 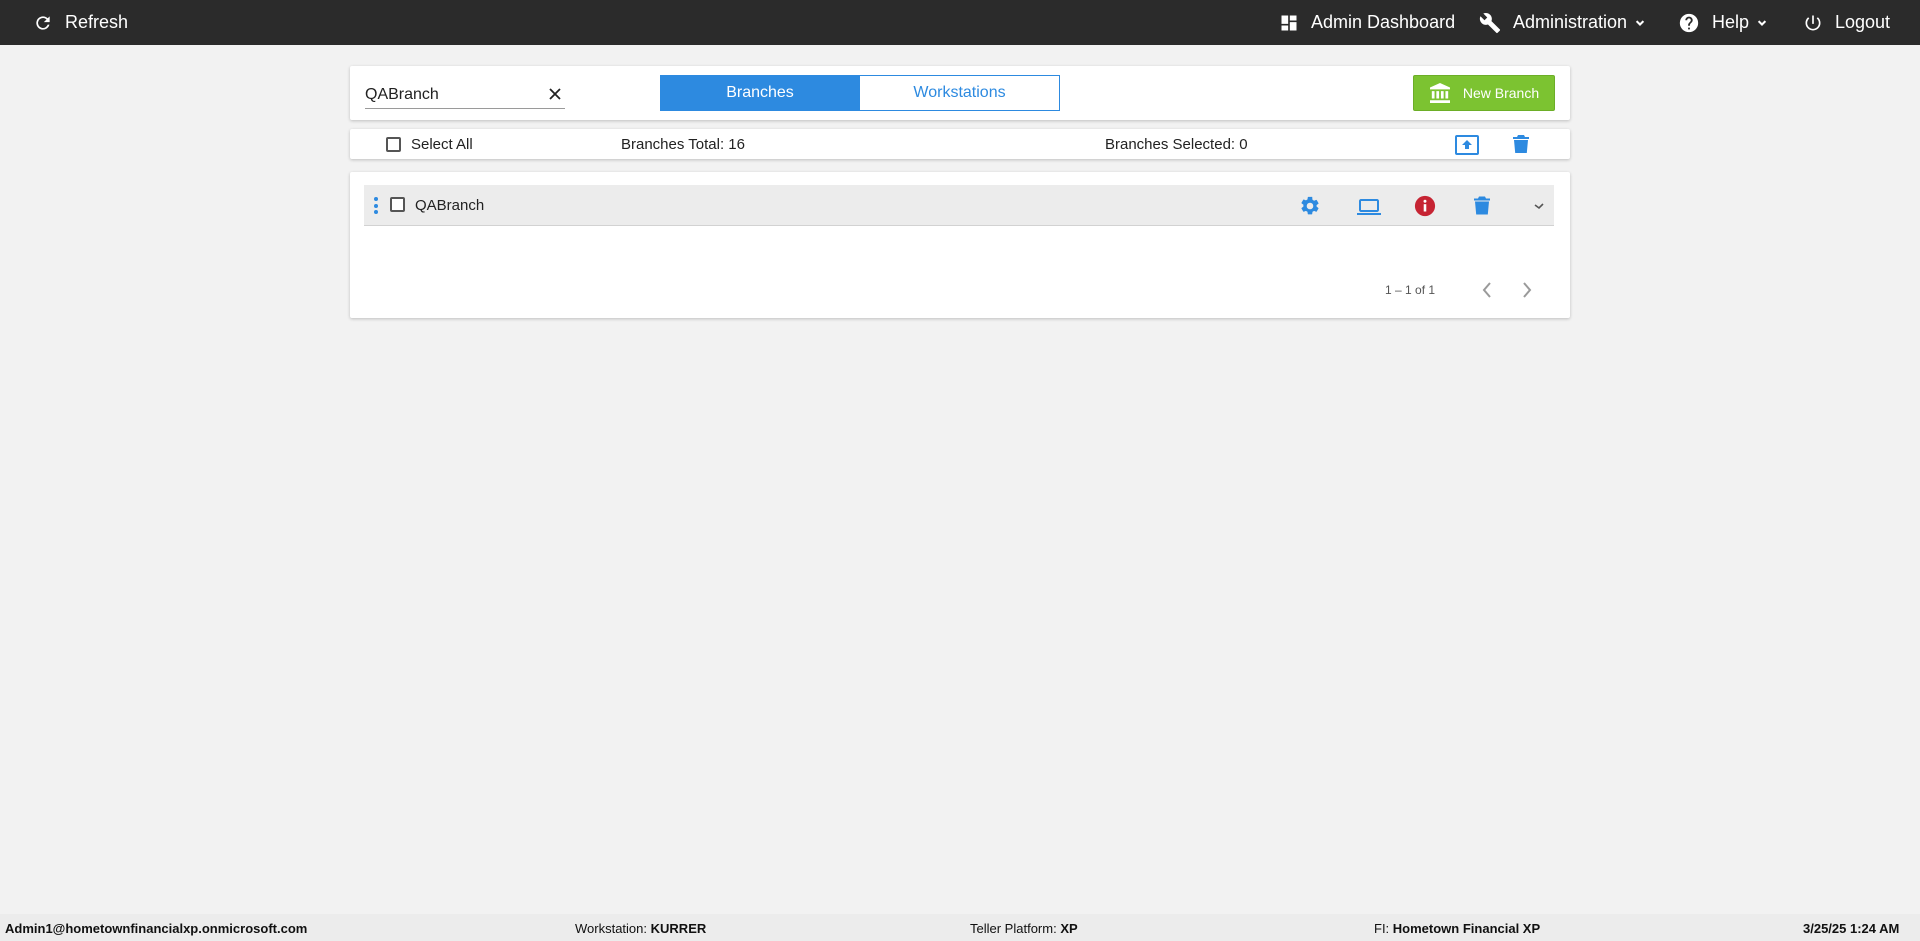 I want to click on administration-menu: Administration, so click(x=1563, y=22).